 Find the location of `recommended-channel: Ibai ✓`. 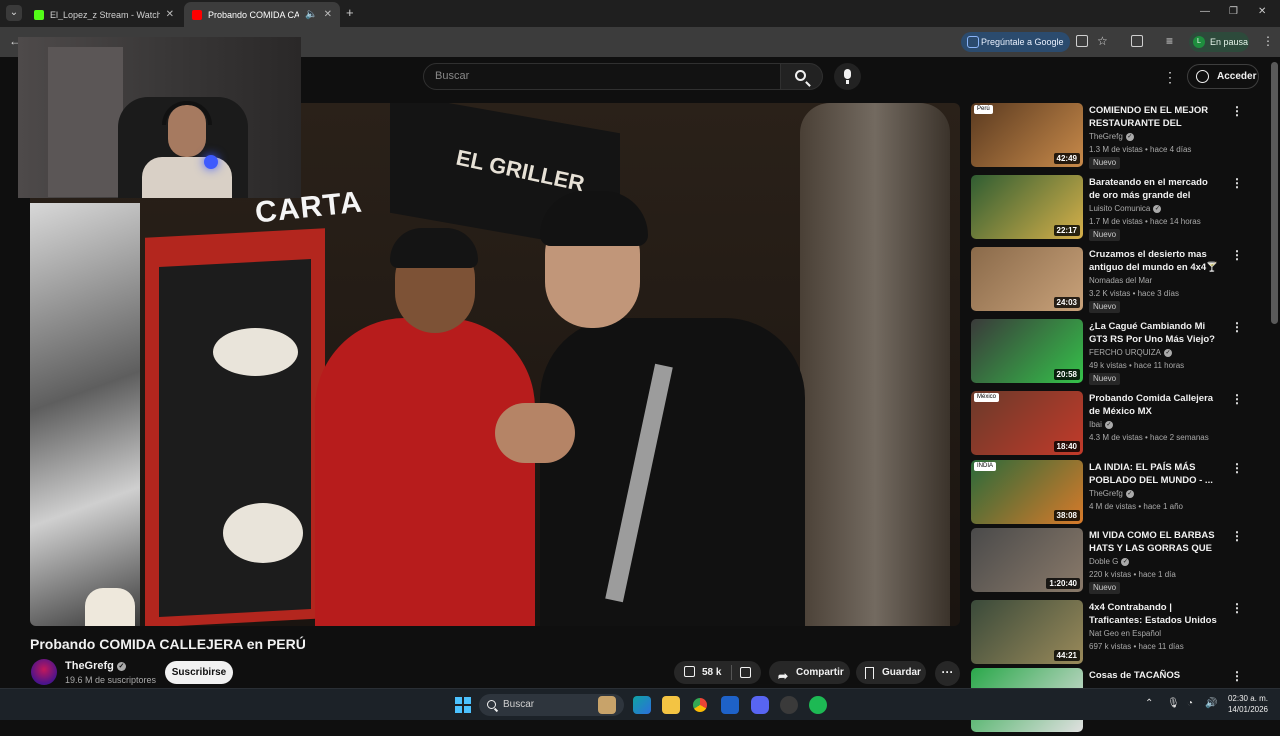

recommended-channel: Ibai ✓ is located at coordinates (1101, 424).